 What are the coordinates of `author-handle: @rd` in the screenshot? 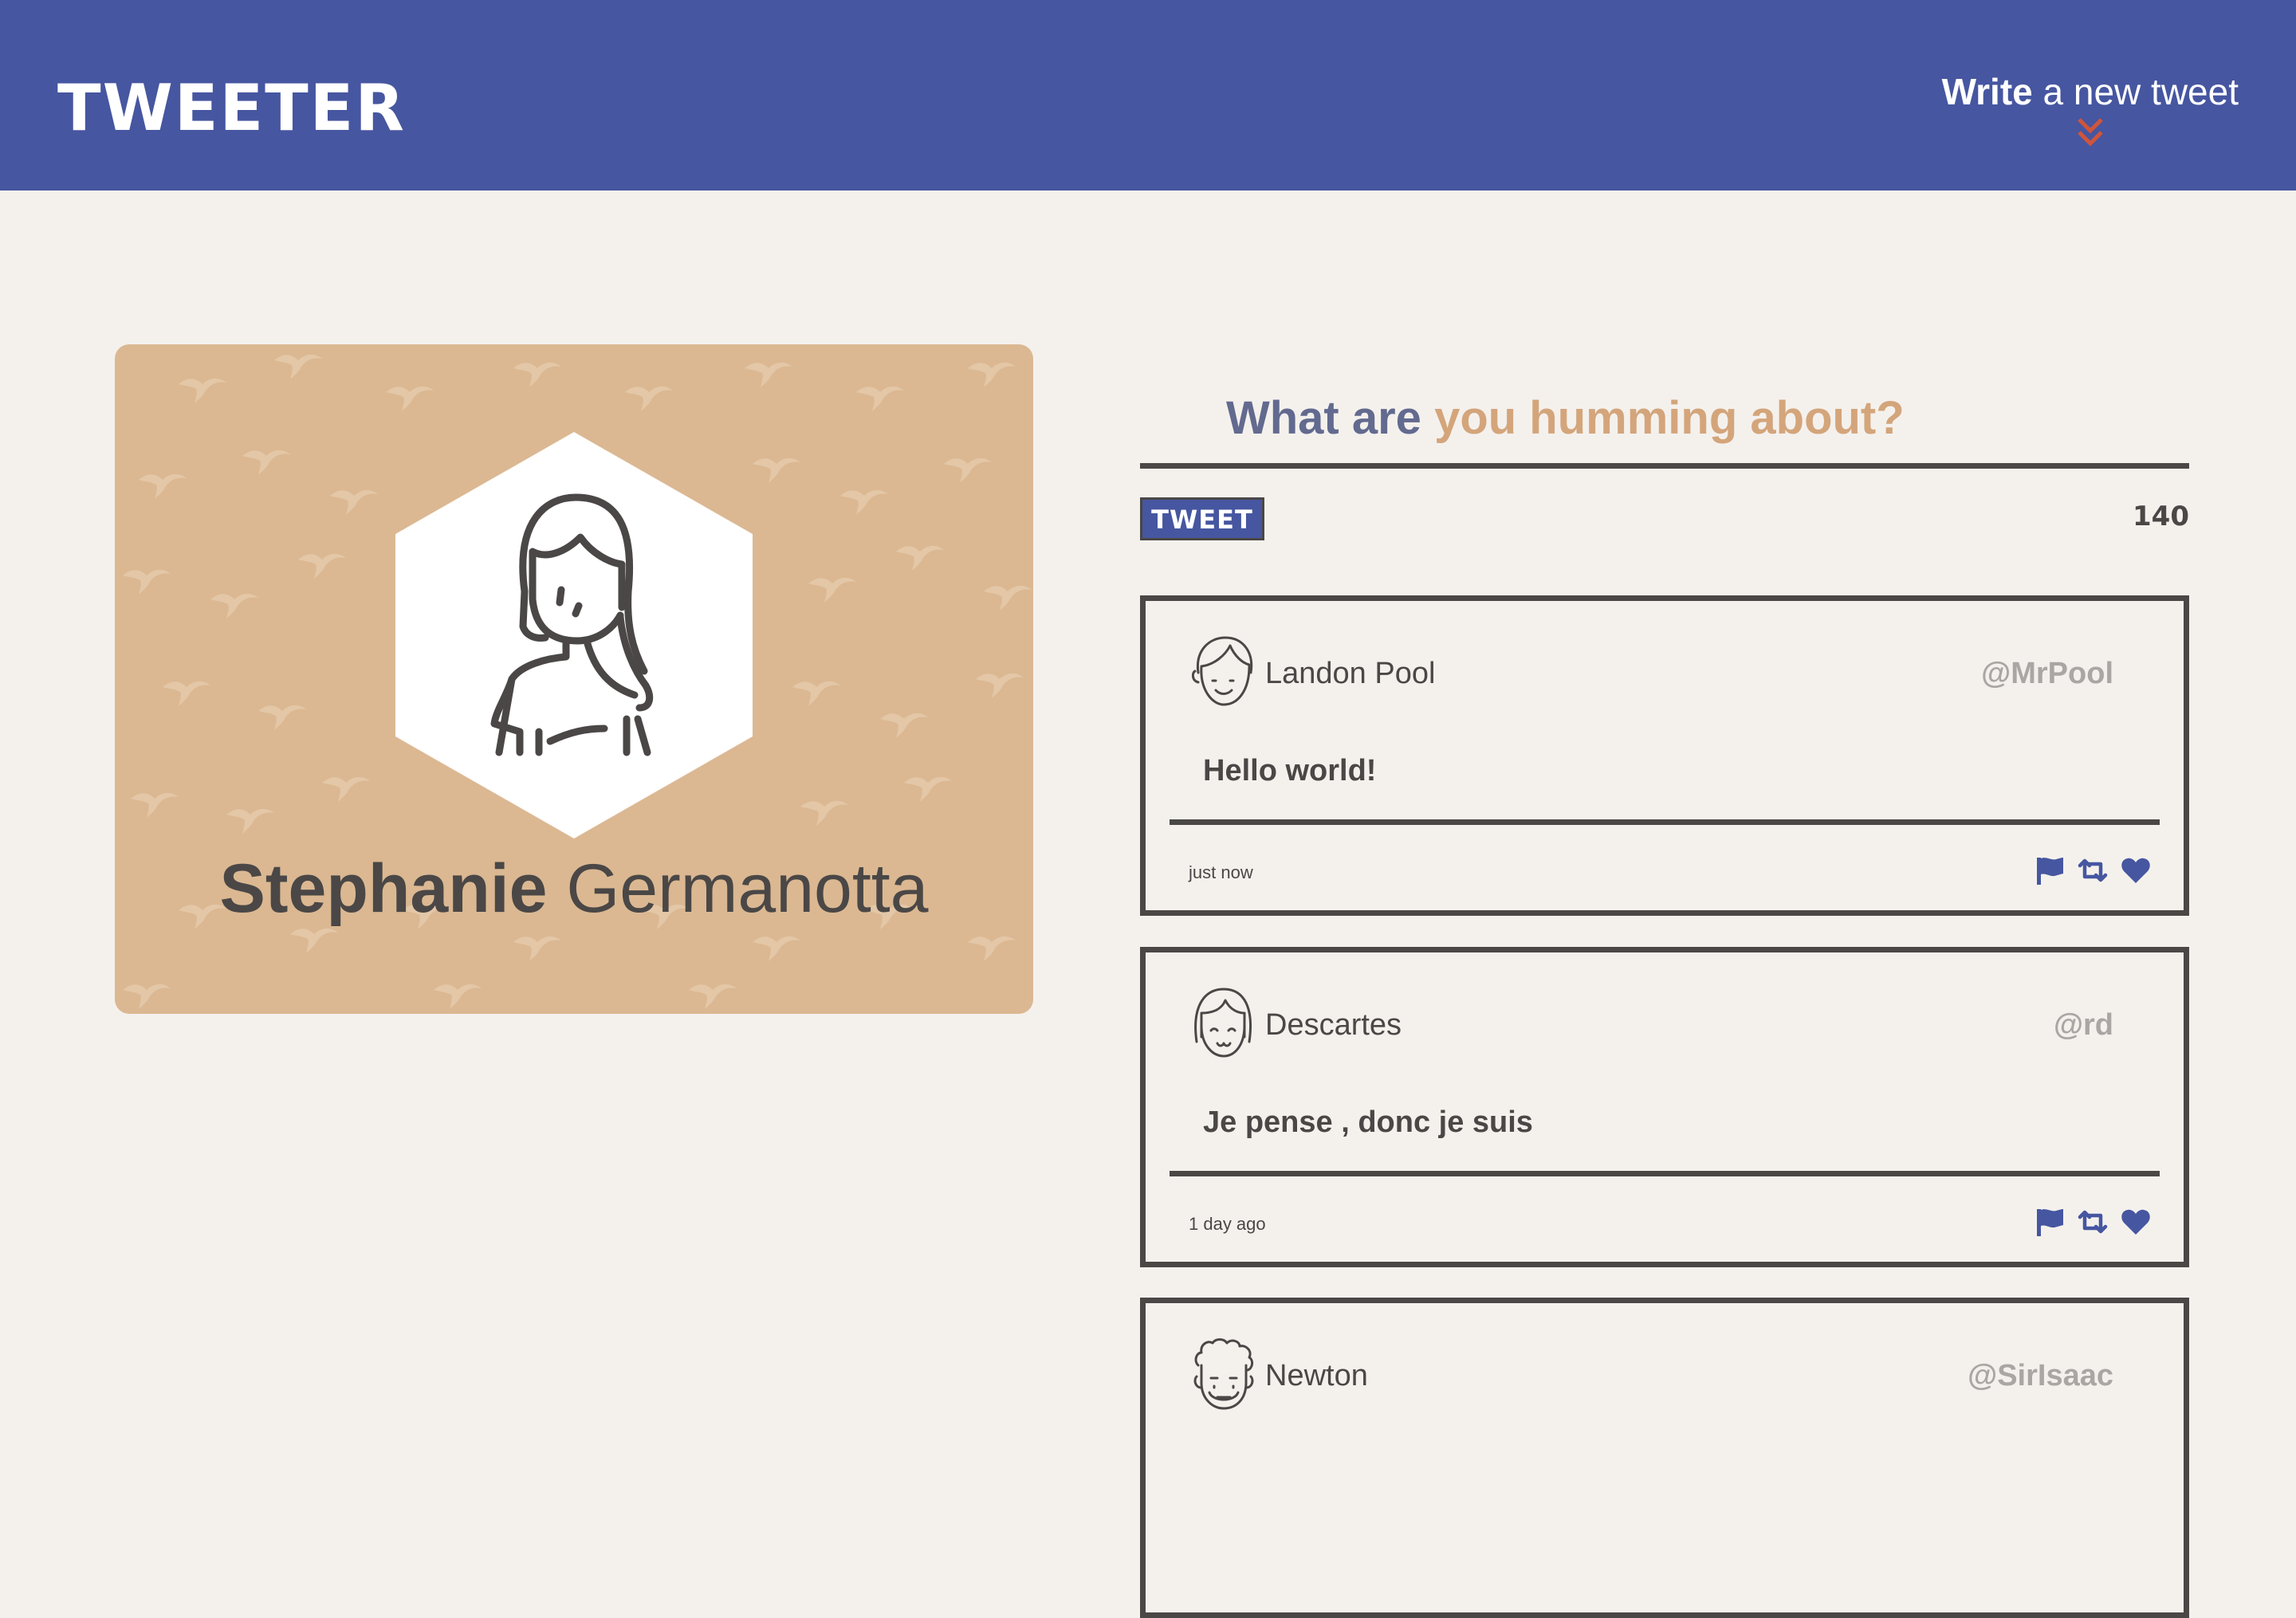 It's located at (2083, 1025).